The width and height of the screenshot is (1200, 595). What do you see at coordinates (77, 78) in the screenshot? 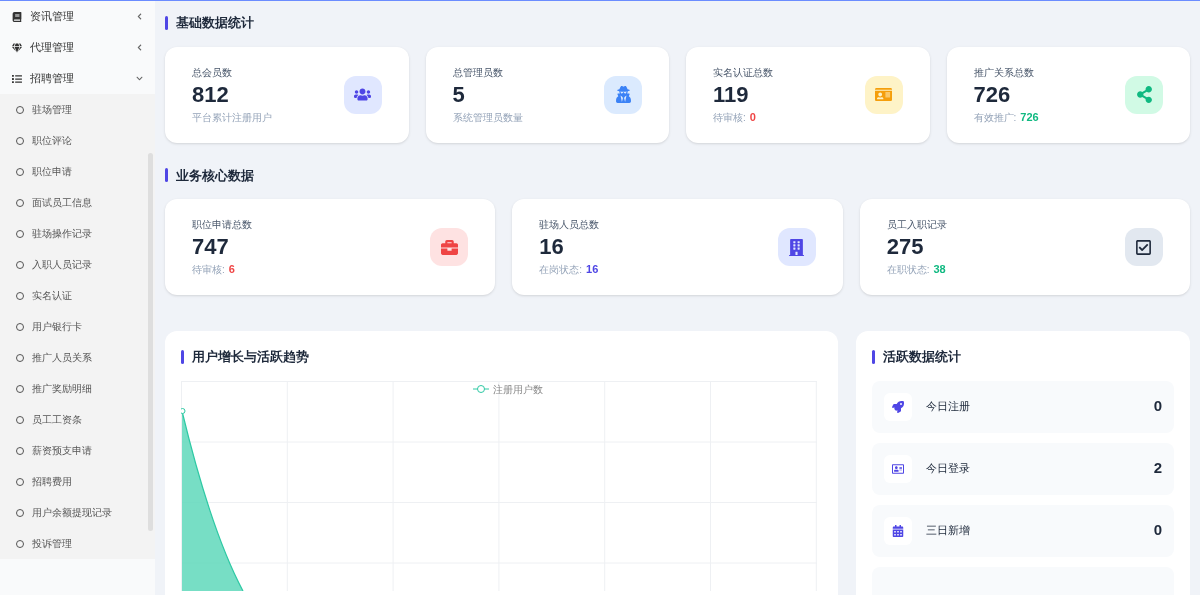
I see `menu-item: 招聘管理` at bounding box center [77, 78].